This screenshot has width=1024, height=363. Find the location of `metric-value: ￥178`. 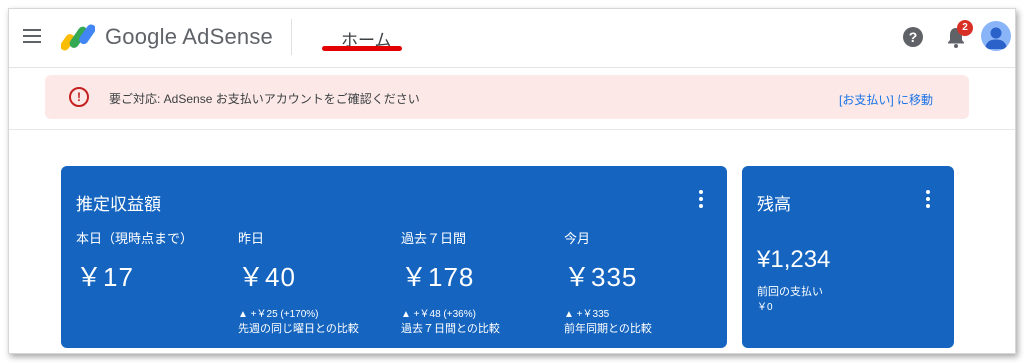

metric-value: ￥178 is located at coordinates (438, 277).